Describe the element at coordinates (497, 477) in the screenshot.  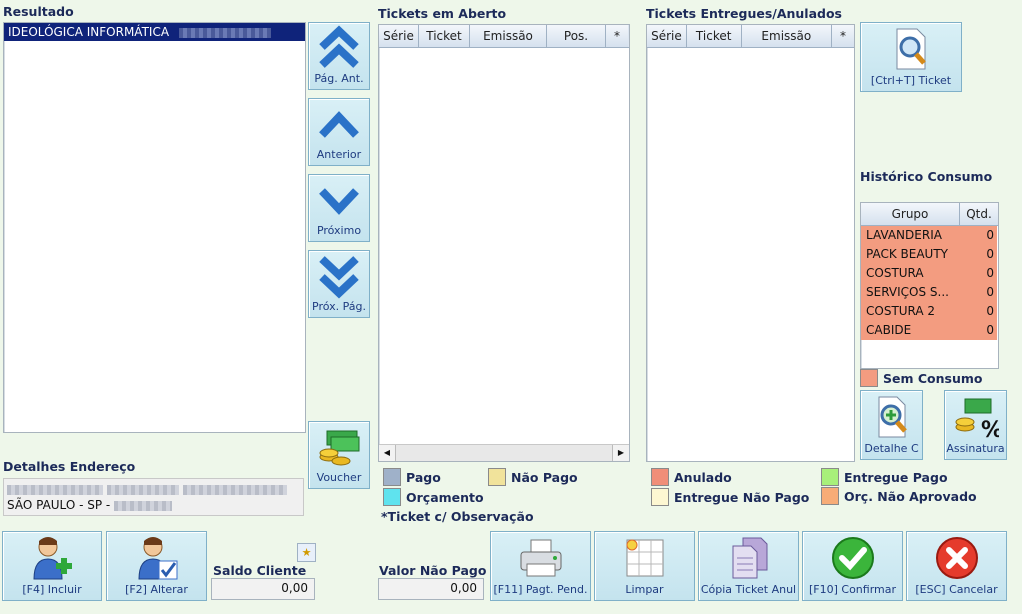
I see `unpaid-swatch` at that location.